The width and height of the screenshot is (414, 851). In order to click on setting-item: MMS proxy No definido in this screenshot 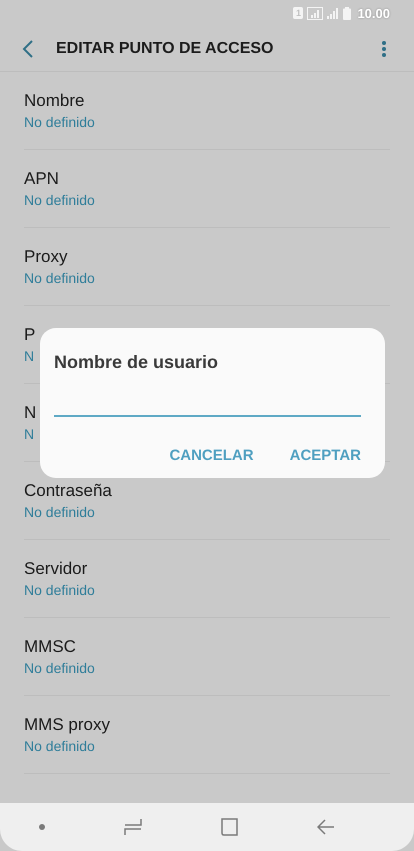, I will do `click(207, 735)`.